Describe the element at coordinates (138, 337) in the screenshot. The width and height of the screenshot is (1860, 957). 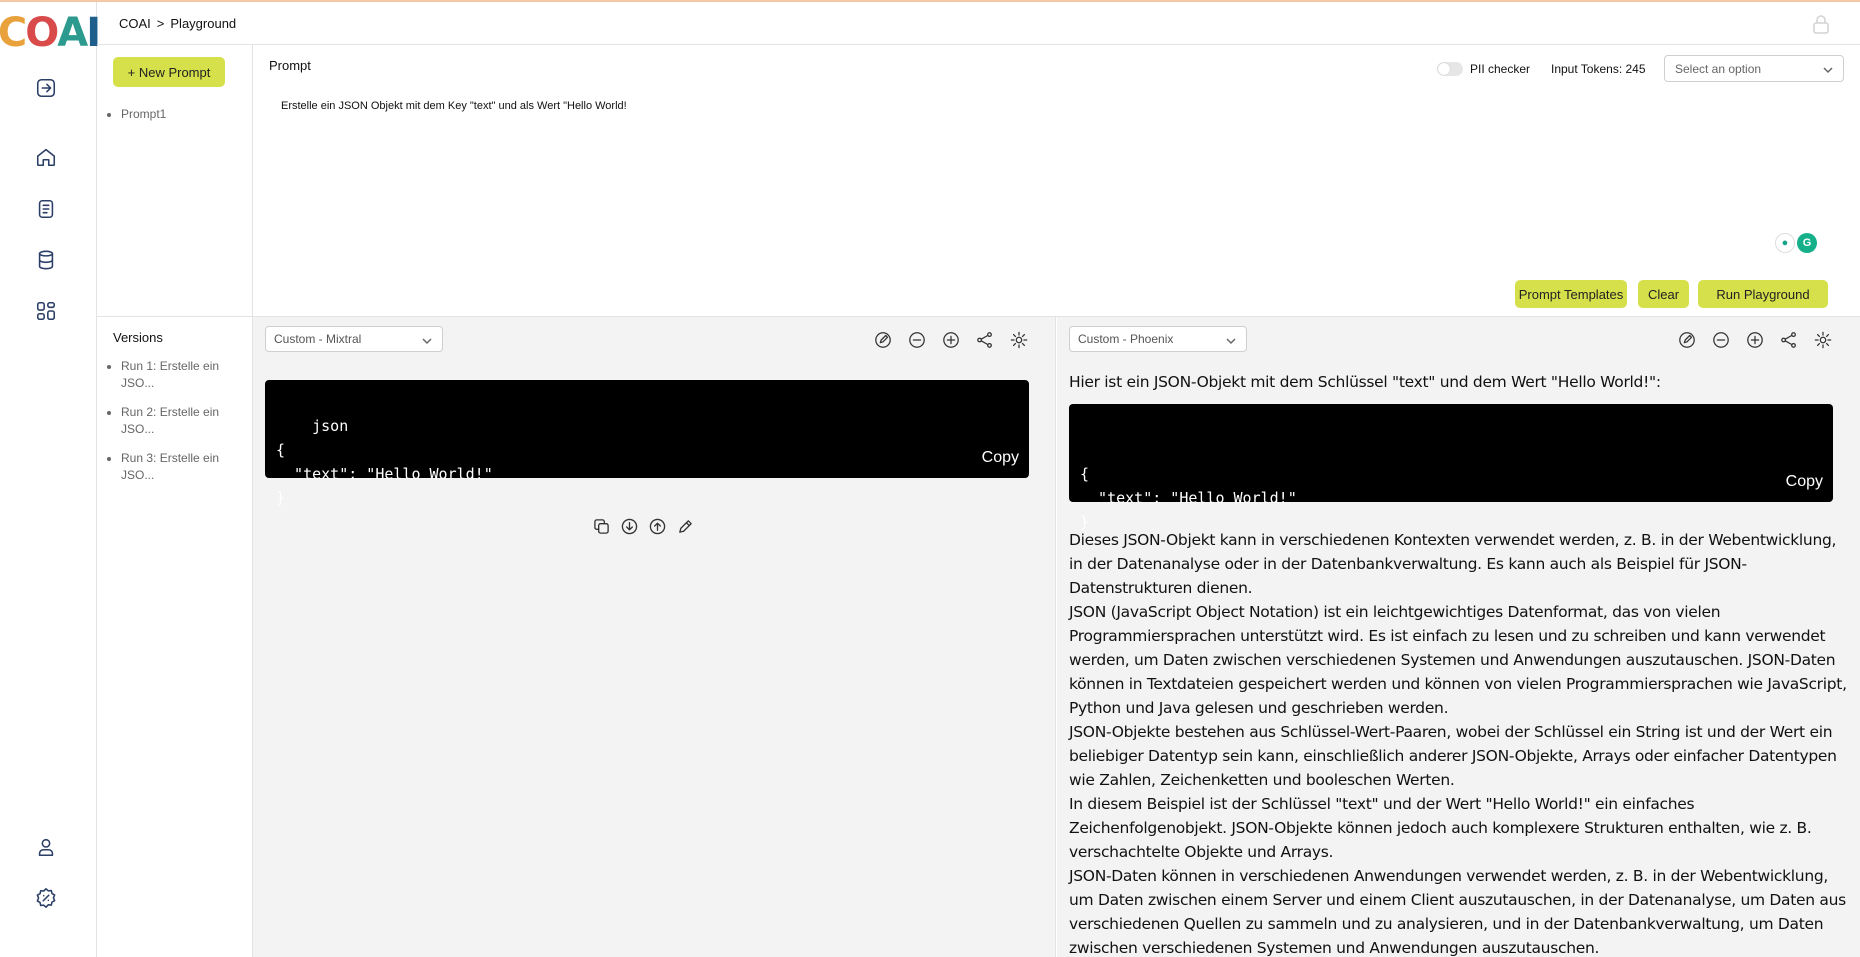
I see `versions-title: Versions` at that location.